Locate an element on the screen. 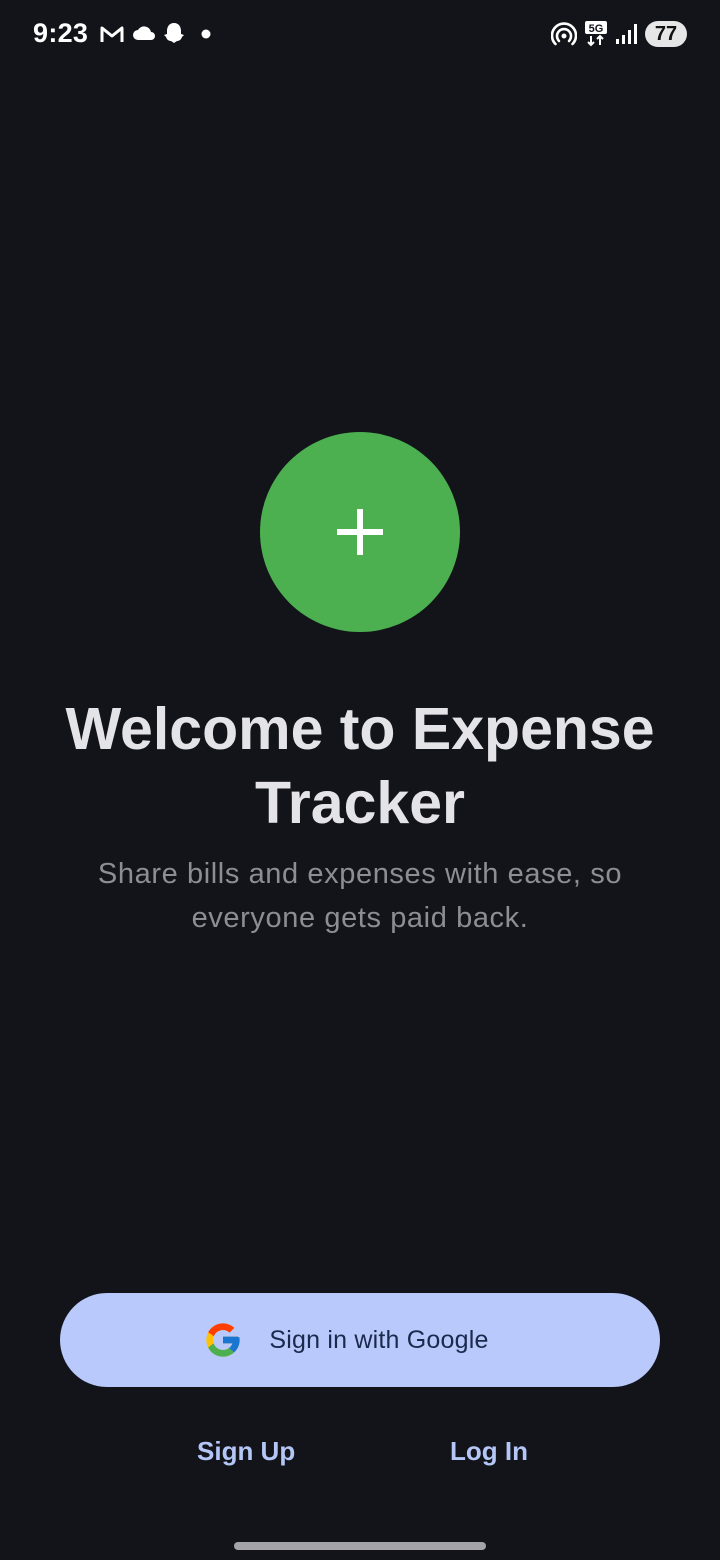 This screenshot has height=1560, width=720. google-icon is located at coordinates (223, 1340).